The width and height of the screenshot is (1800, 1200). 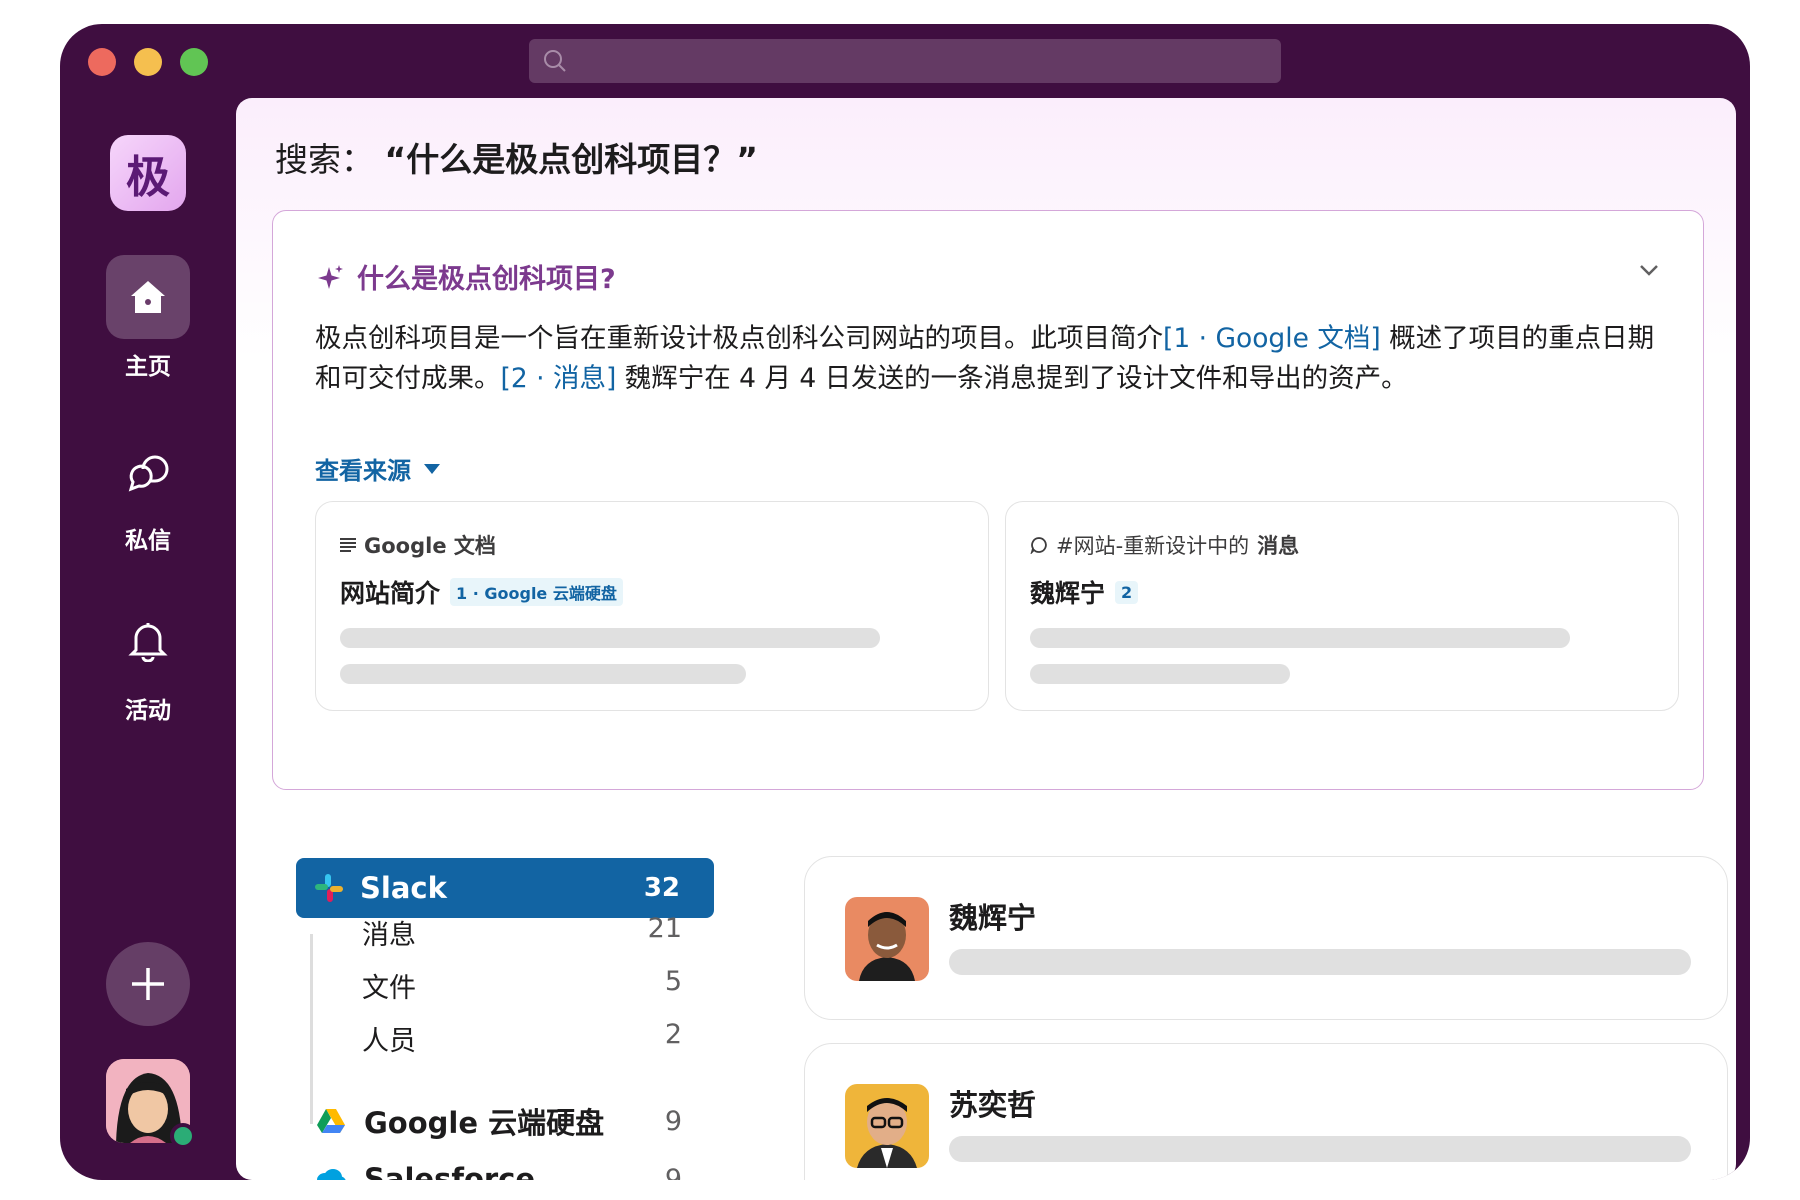 I want to click on filter-salesforce: Salesforce 9, so click(x=499, y=1171).